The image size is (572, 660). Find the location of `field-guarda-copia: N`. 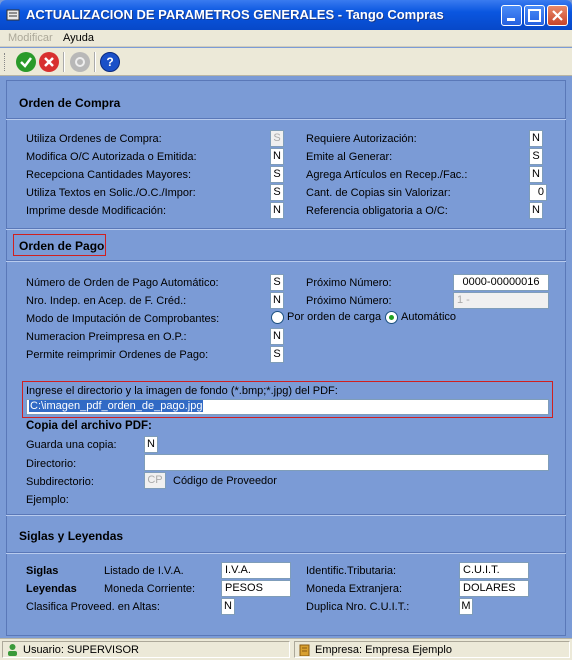

field-guarda-copia: N is located at coordinates (151, 444).